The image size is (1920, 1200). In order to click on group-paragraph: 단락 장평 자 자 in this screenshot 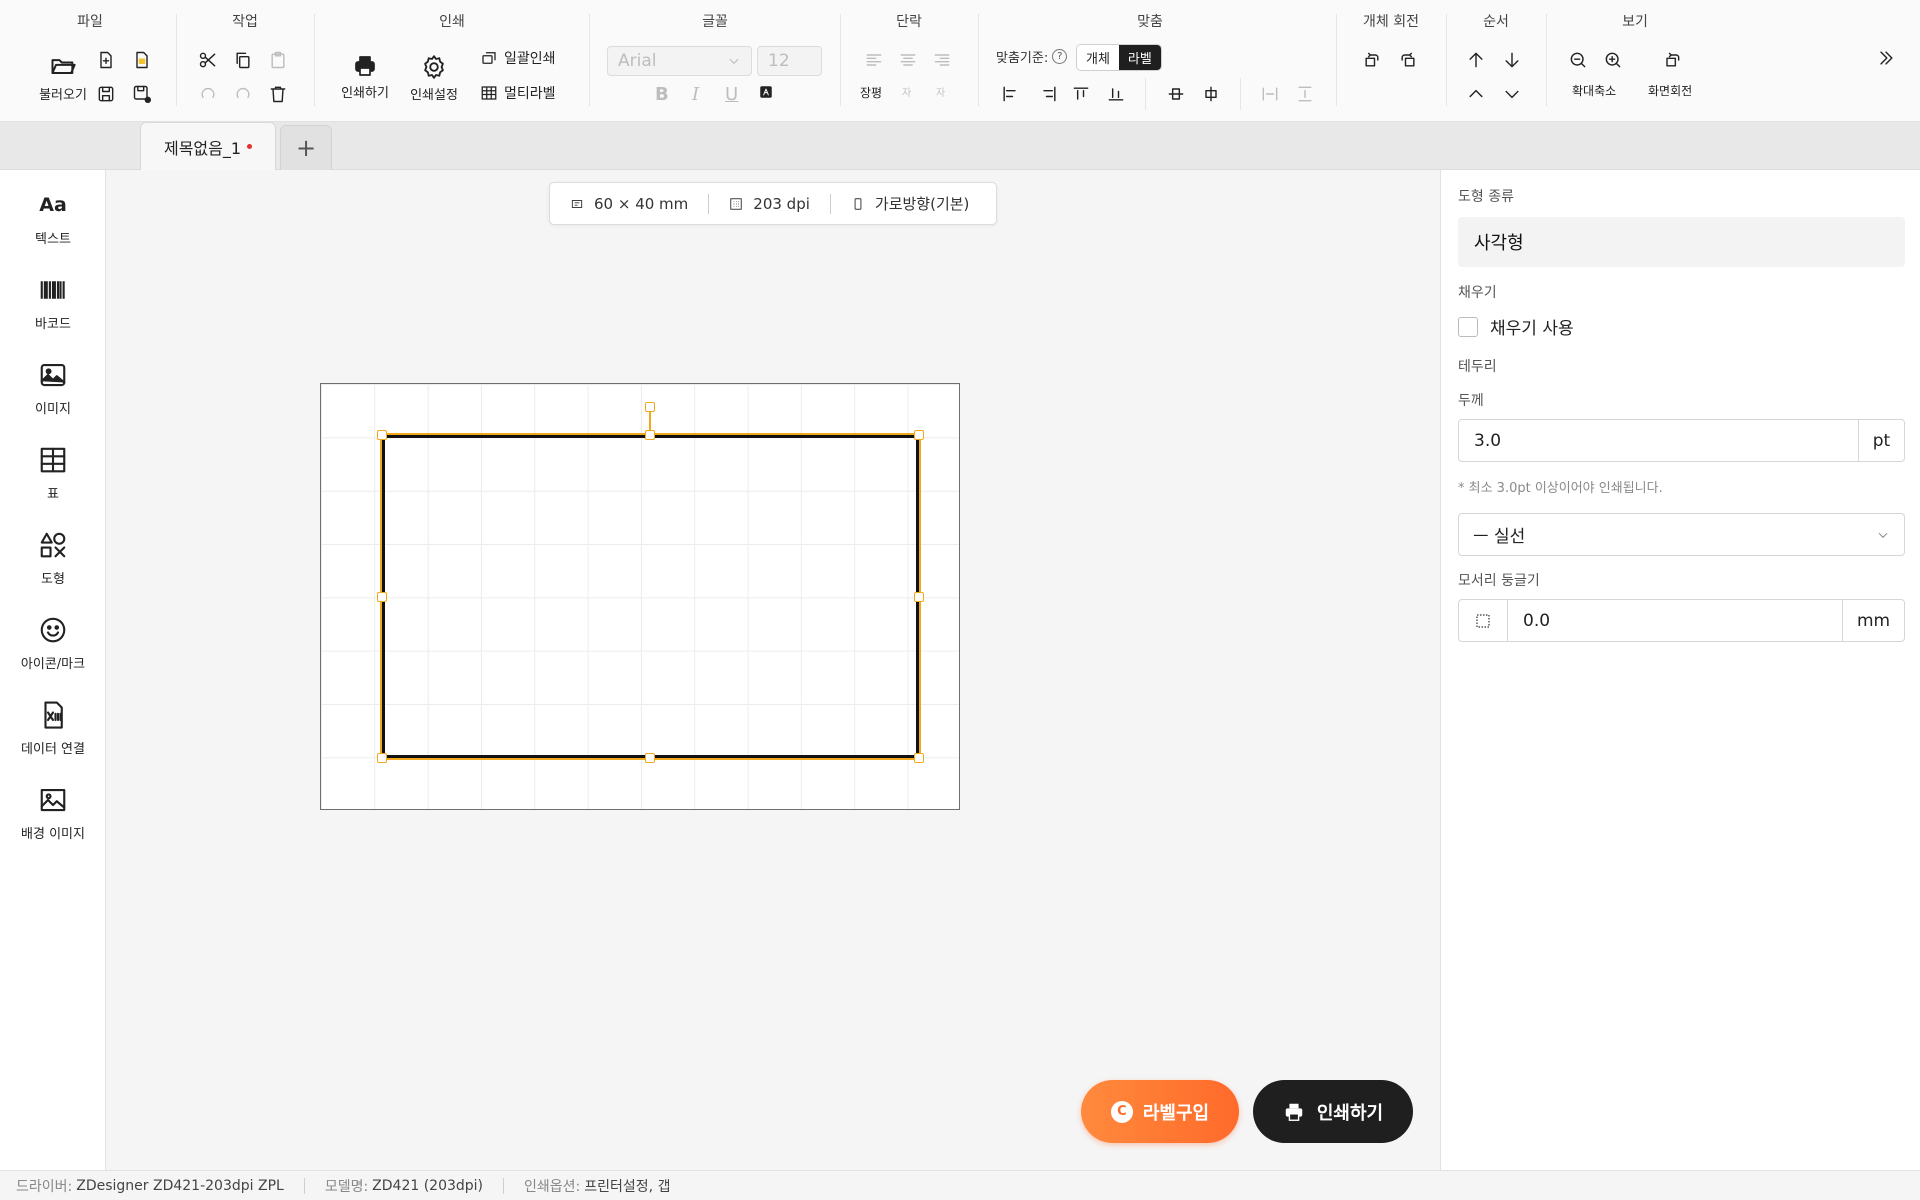, I will do `click(909, 61)`.